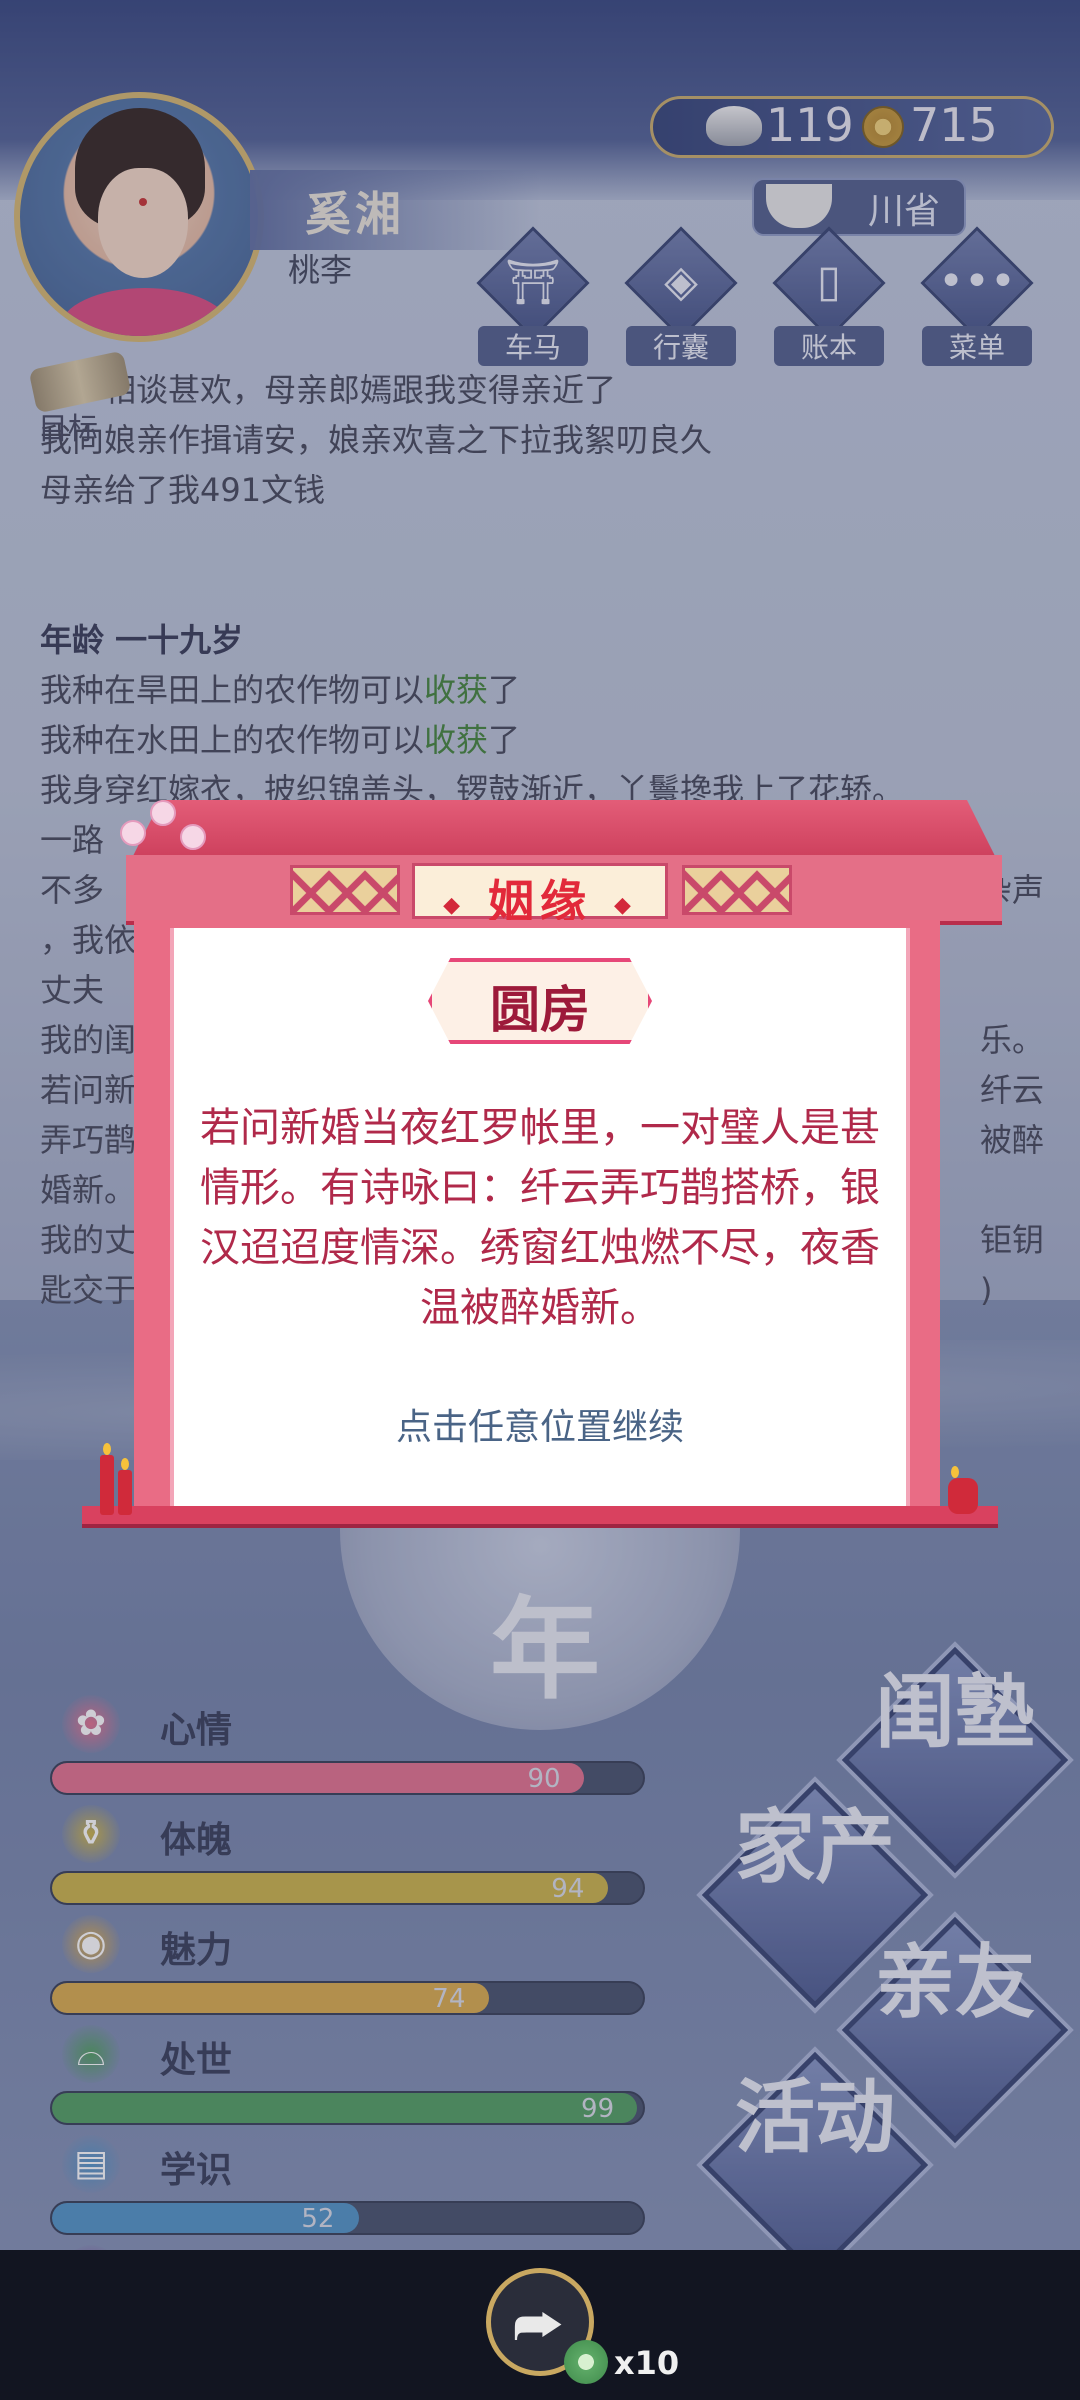  Describe the element at coordinates (963, 1490) in the screenshot. I see `double-happiness-icon` at that location.